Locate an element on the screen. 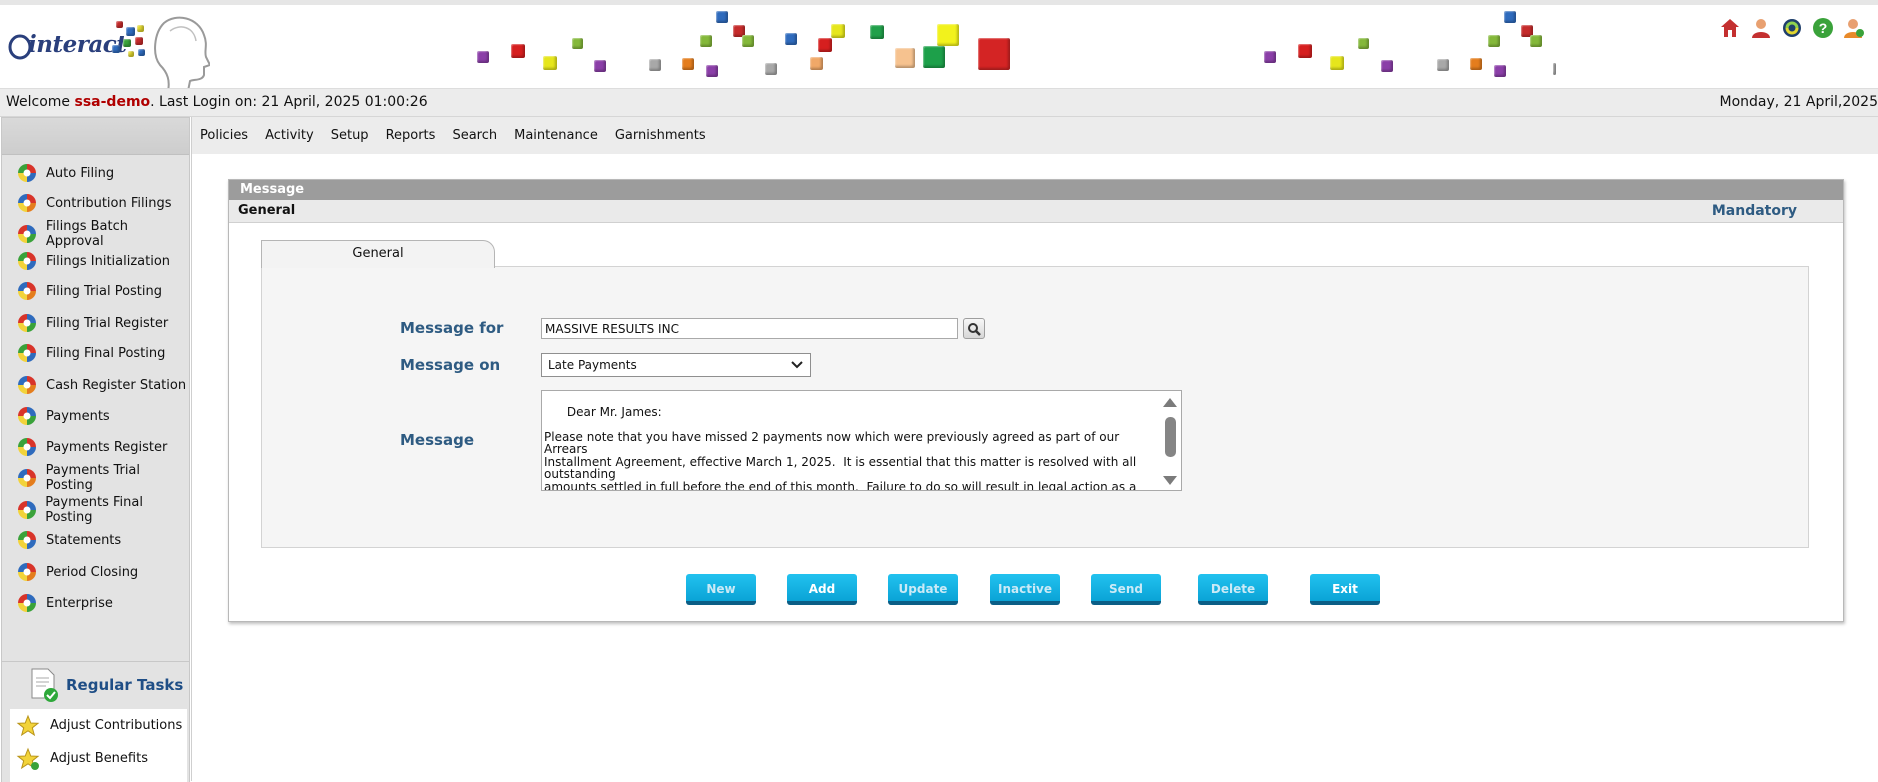 Image resolution: width=1878 pixels, height=782 pixels. regular-tasks-list: Adjust Contributions Adjust Benefits is located at coordinates (98, 745).